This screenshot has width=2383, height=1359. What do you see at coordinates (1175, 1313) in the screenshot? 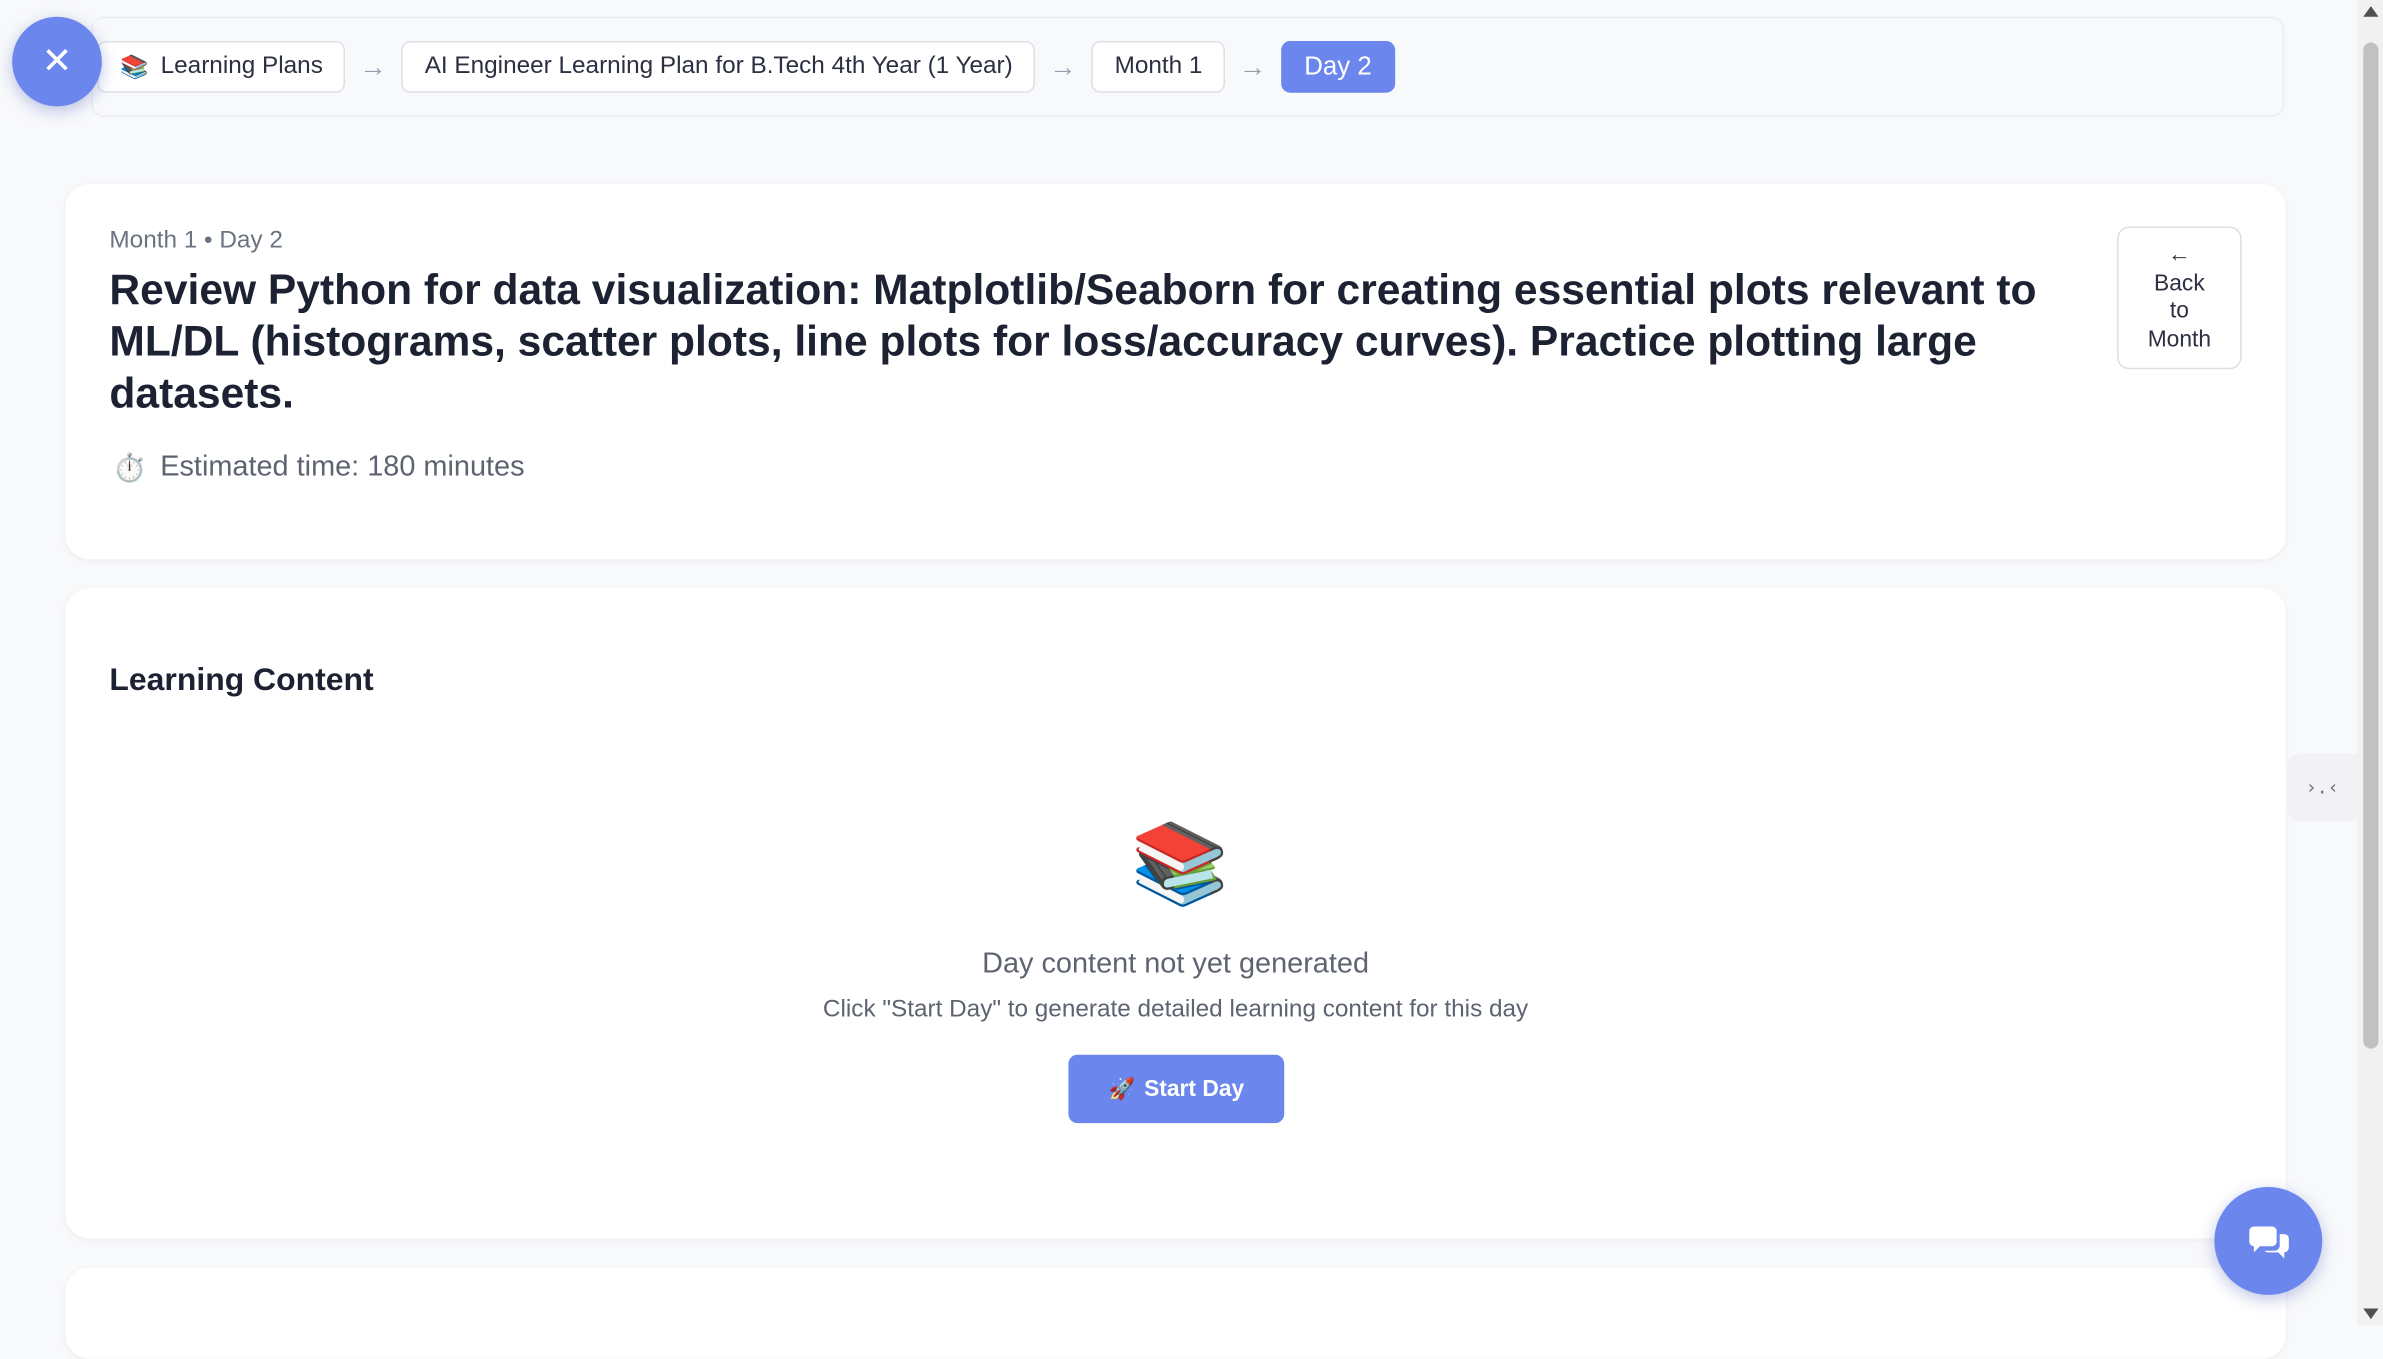
I see `next-card` at bounding box center [1175, 1313].